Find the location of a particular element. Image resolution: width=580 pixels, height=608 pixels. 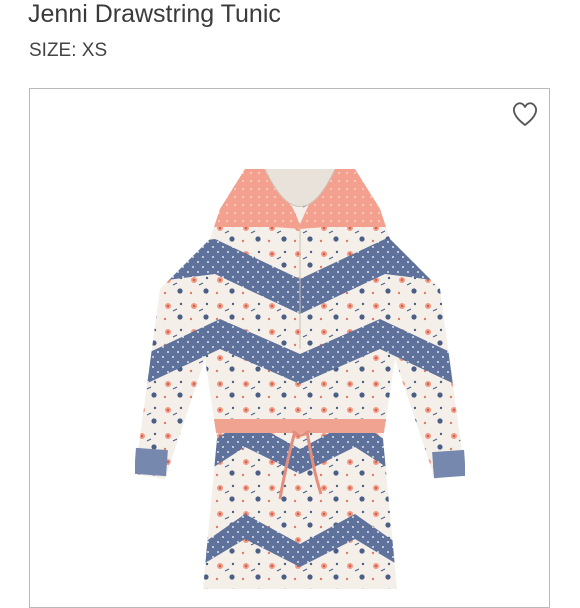

heart-icon is located at coordinates (525, 114).